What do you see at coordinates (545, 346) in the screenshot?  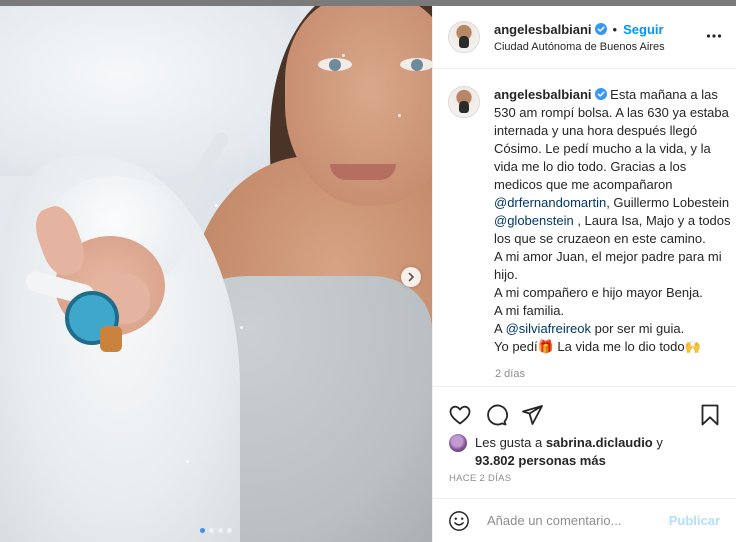 I see `gift-emoji: 🎁` at bounding box center [545, 346].